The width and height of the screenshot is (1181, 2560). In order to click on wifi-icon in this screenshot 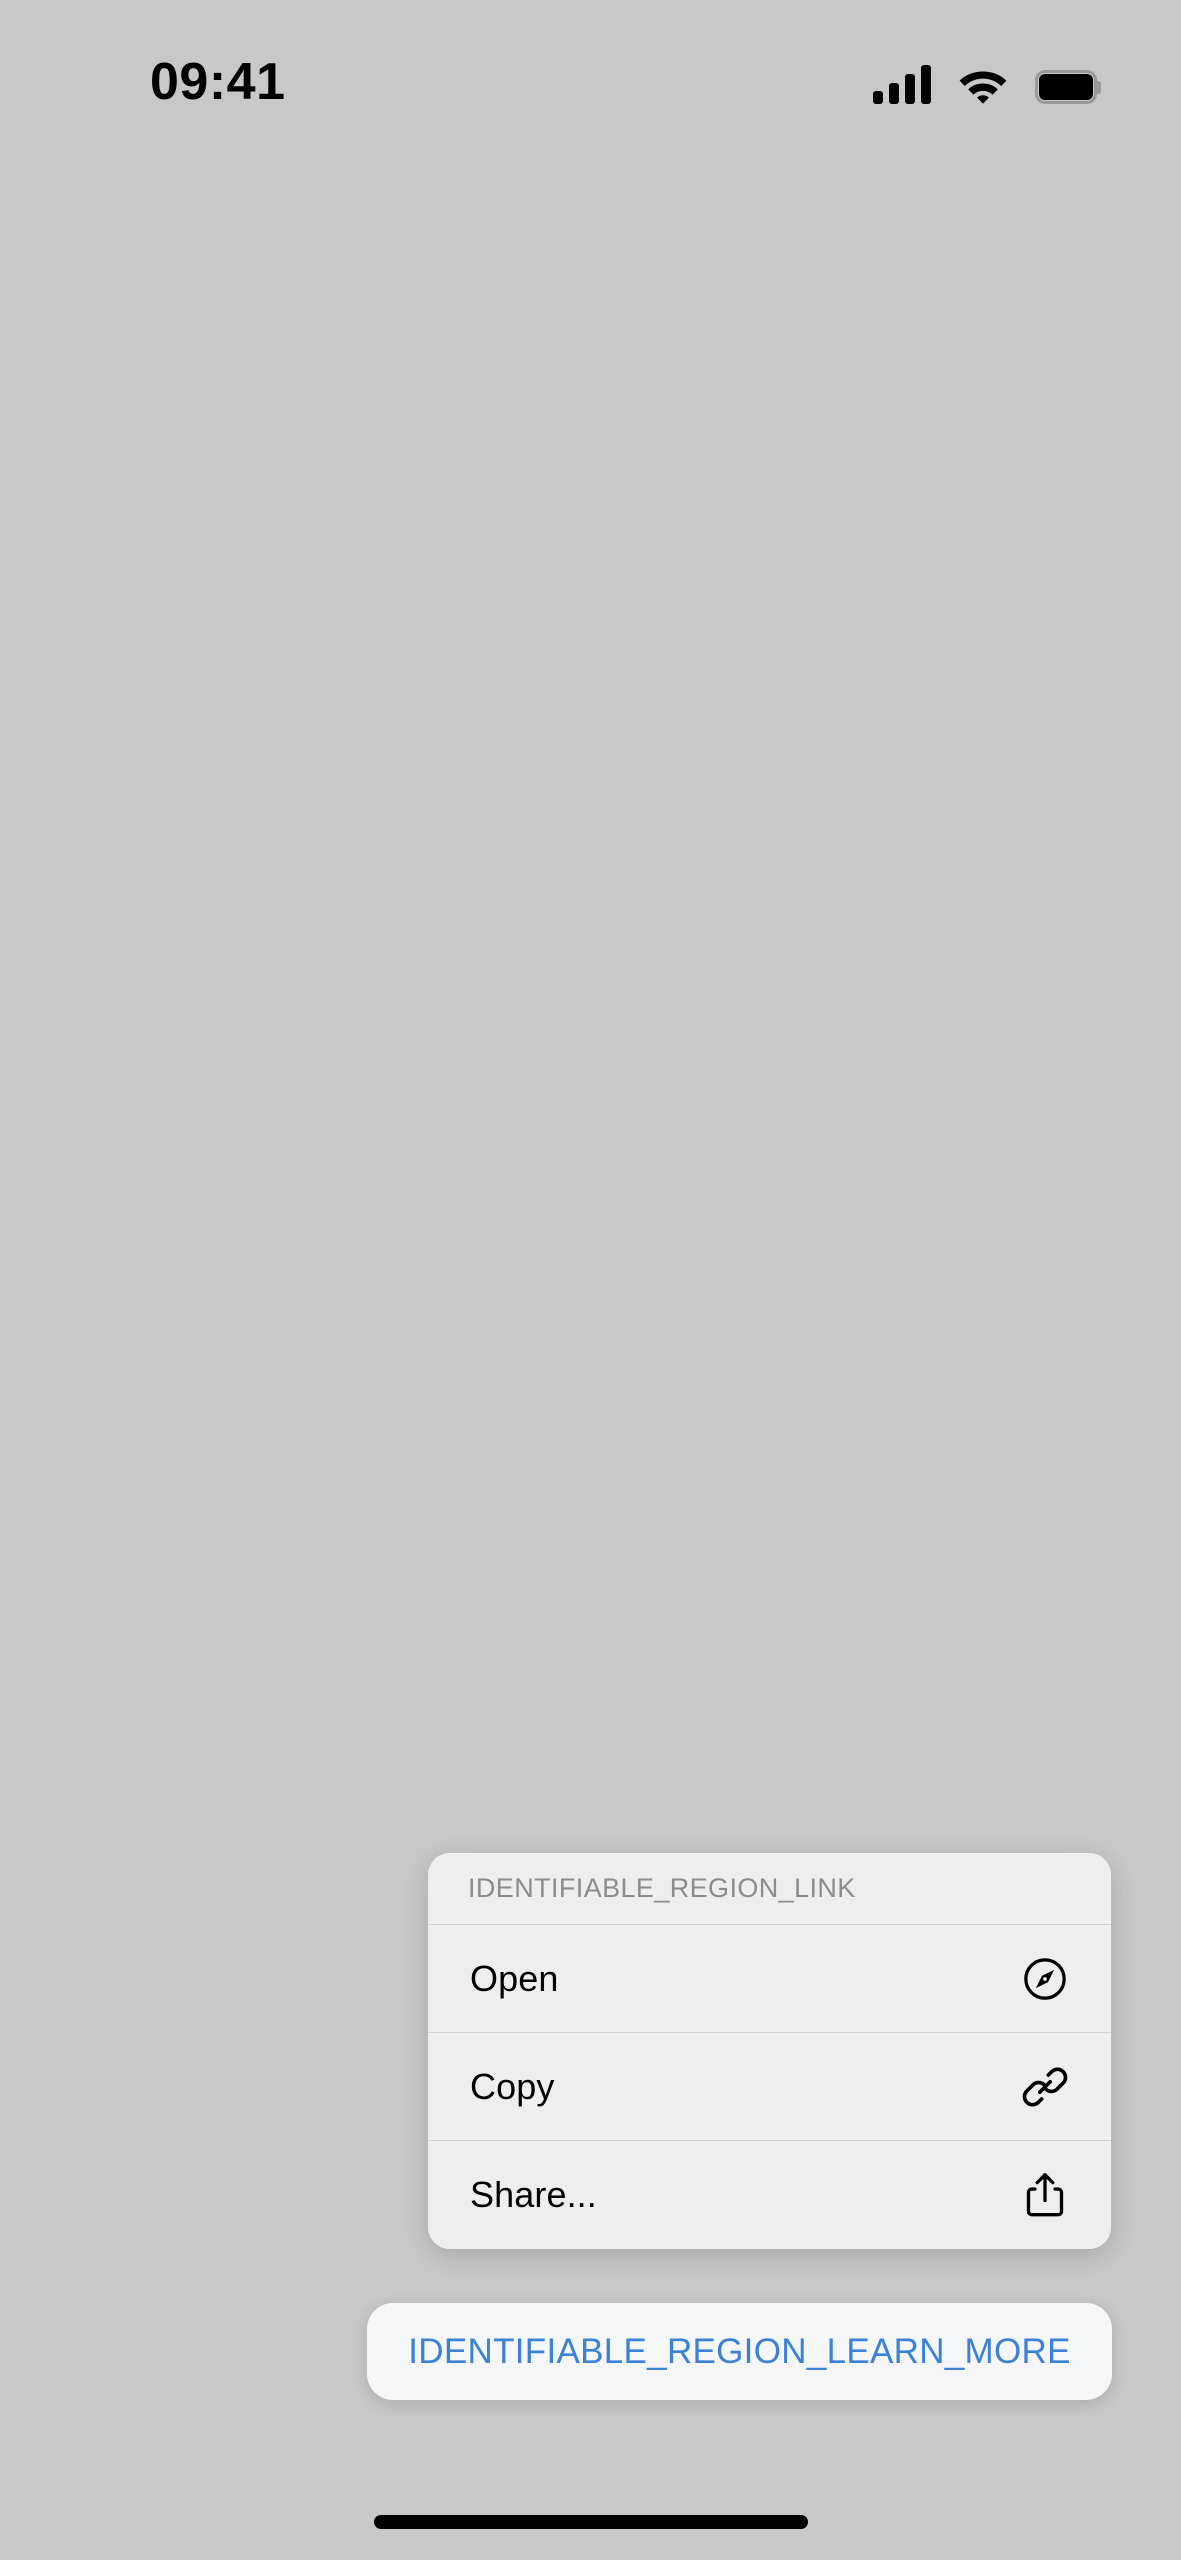, I will do `click(983, 84)`.